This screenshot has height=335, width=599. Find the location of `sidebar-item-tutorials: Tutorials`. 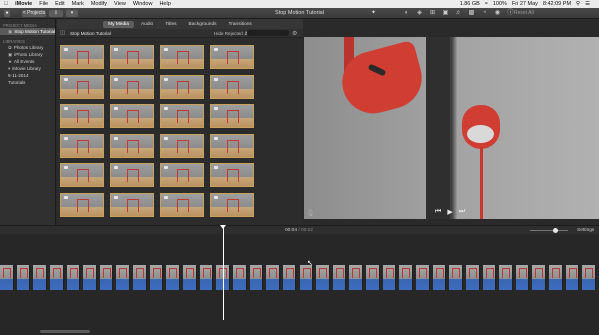

sidebar-item-tutorials: Tutorials is located at coordinates (27, 82).